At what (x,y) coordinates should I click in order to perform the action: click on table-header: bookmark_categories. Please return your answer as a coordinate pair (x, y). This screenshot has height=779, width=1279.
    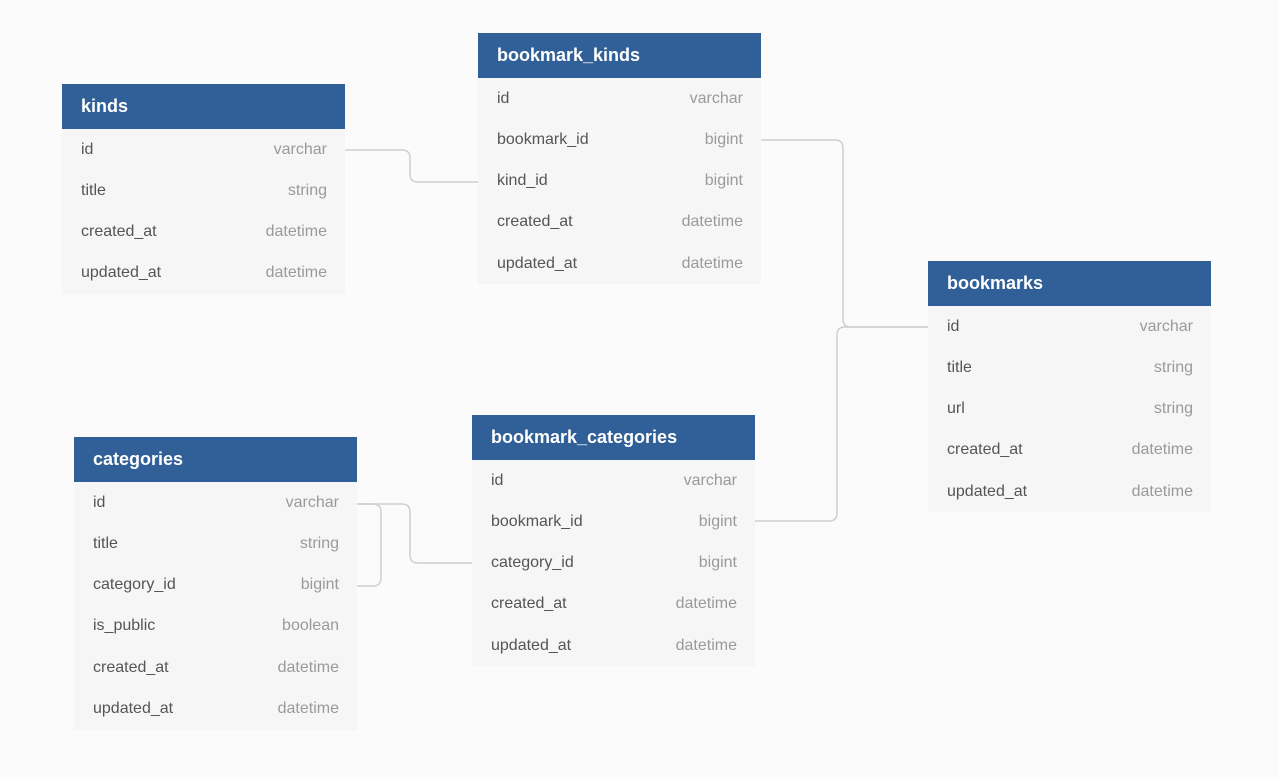
    Looking at the image, I should click on (613, 437).